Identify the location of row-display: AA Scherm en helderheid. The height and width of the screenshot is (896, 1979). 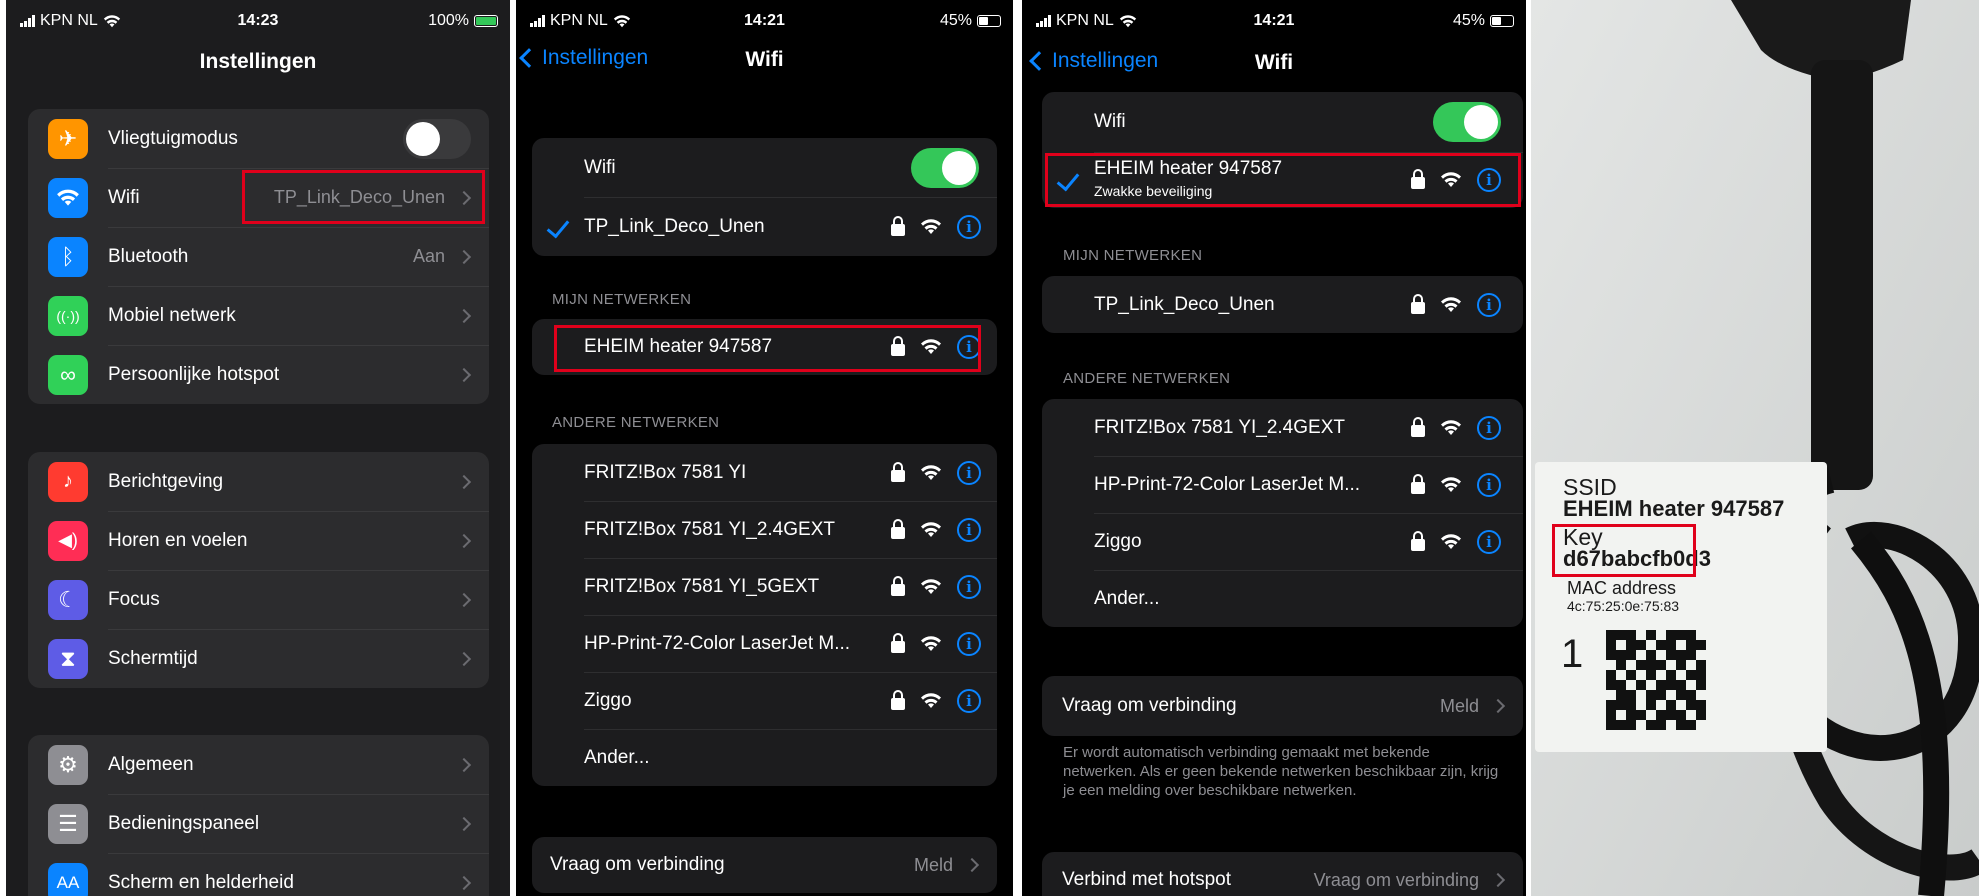
(258, 874).